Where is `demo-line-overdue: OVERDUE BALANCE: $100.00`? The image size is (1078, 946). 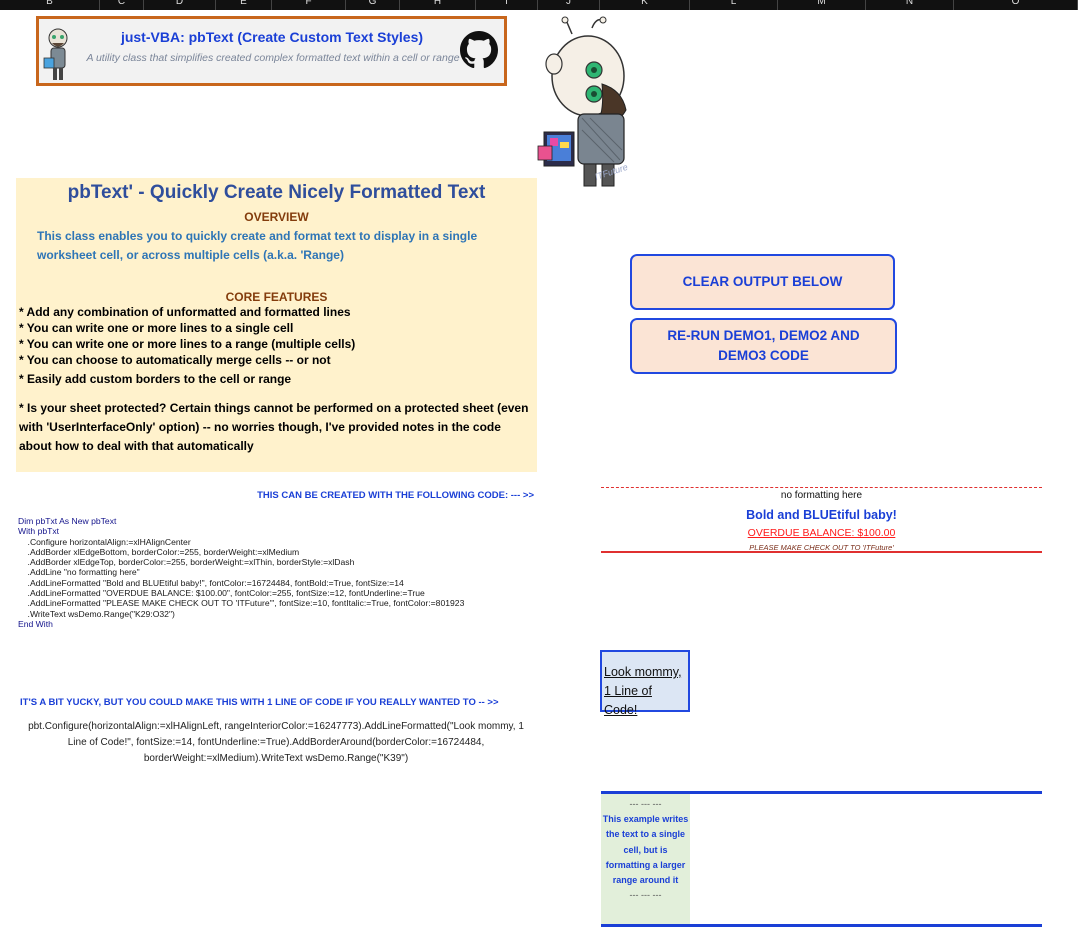 demo-line-overdue: OVERDUE BALANCE: $100.00 is located at coordinates (821, 533).